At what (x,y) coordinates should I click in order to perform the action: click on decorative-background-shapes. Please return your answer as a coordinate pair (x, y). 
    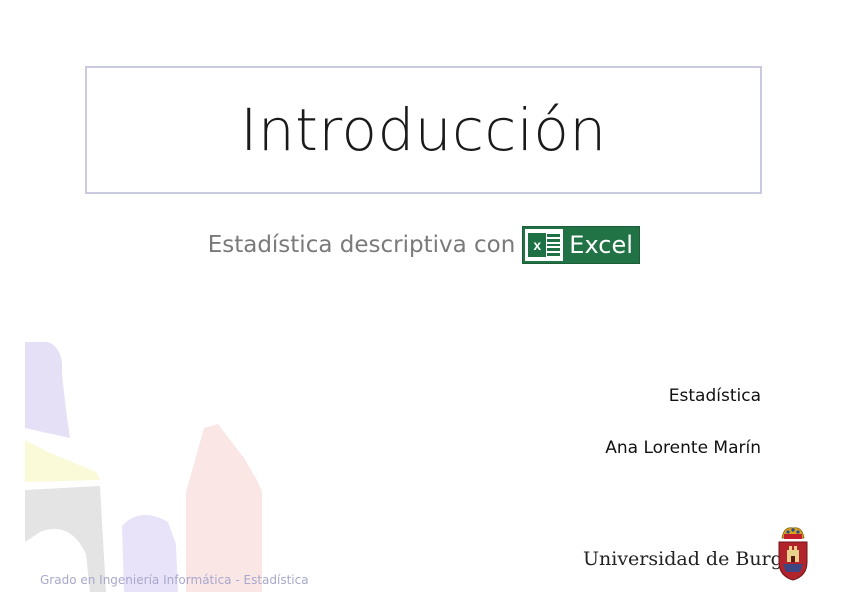
    Looking at the image, I should click on (143, 467).